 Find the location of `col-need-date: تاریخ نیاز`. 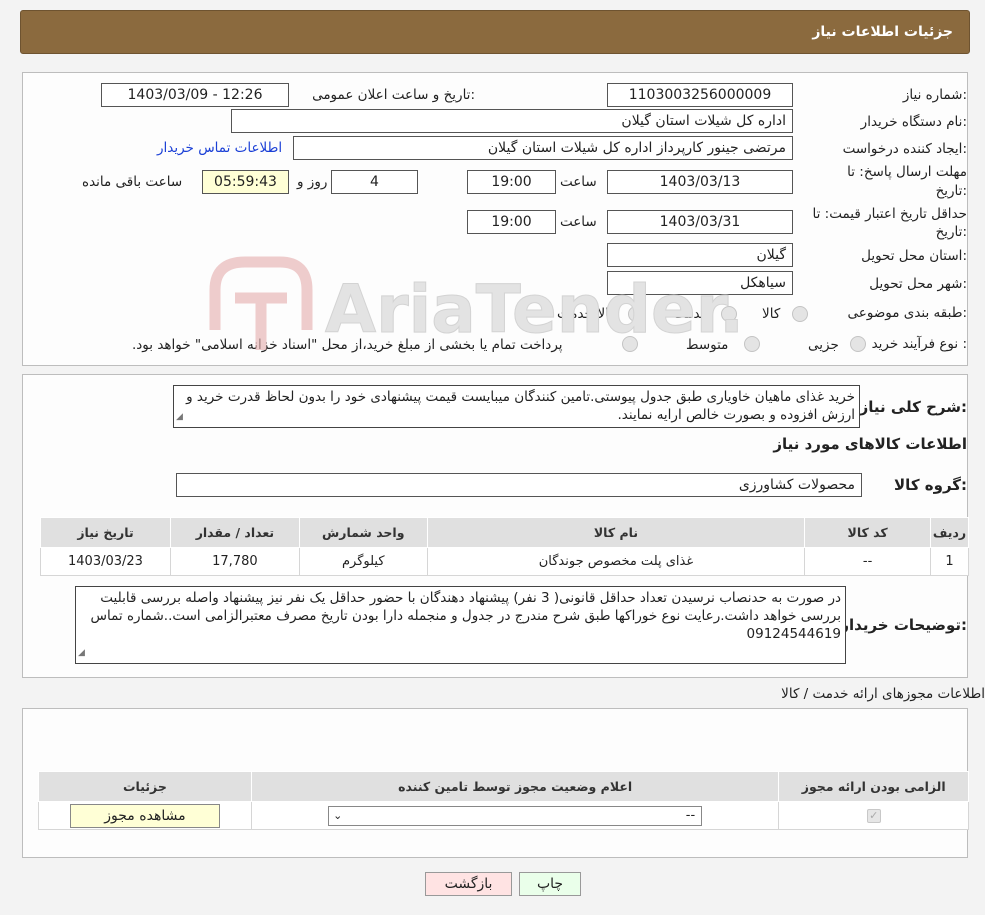

col-need-date: تاریخ نیاز is located at coordinates (105, 532).